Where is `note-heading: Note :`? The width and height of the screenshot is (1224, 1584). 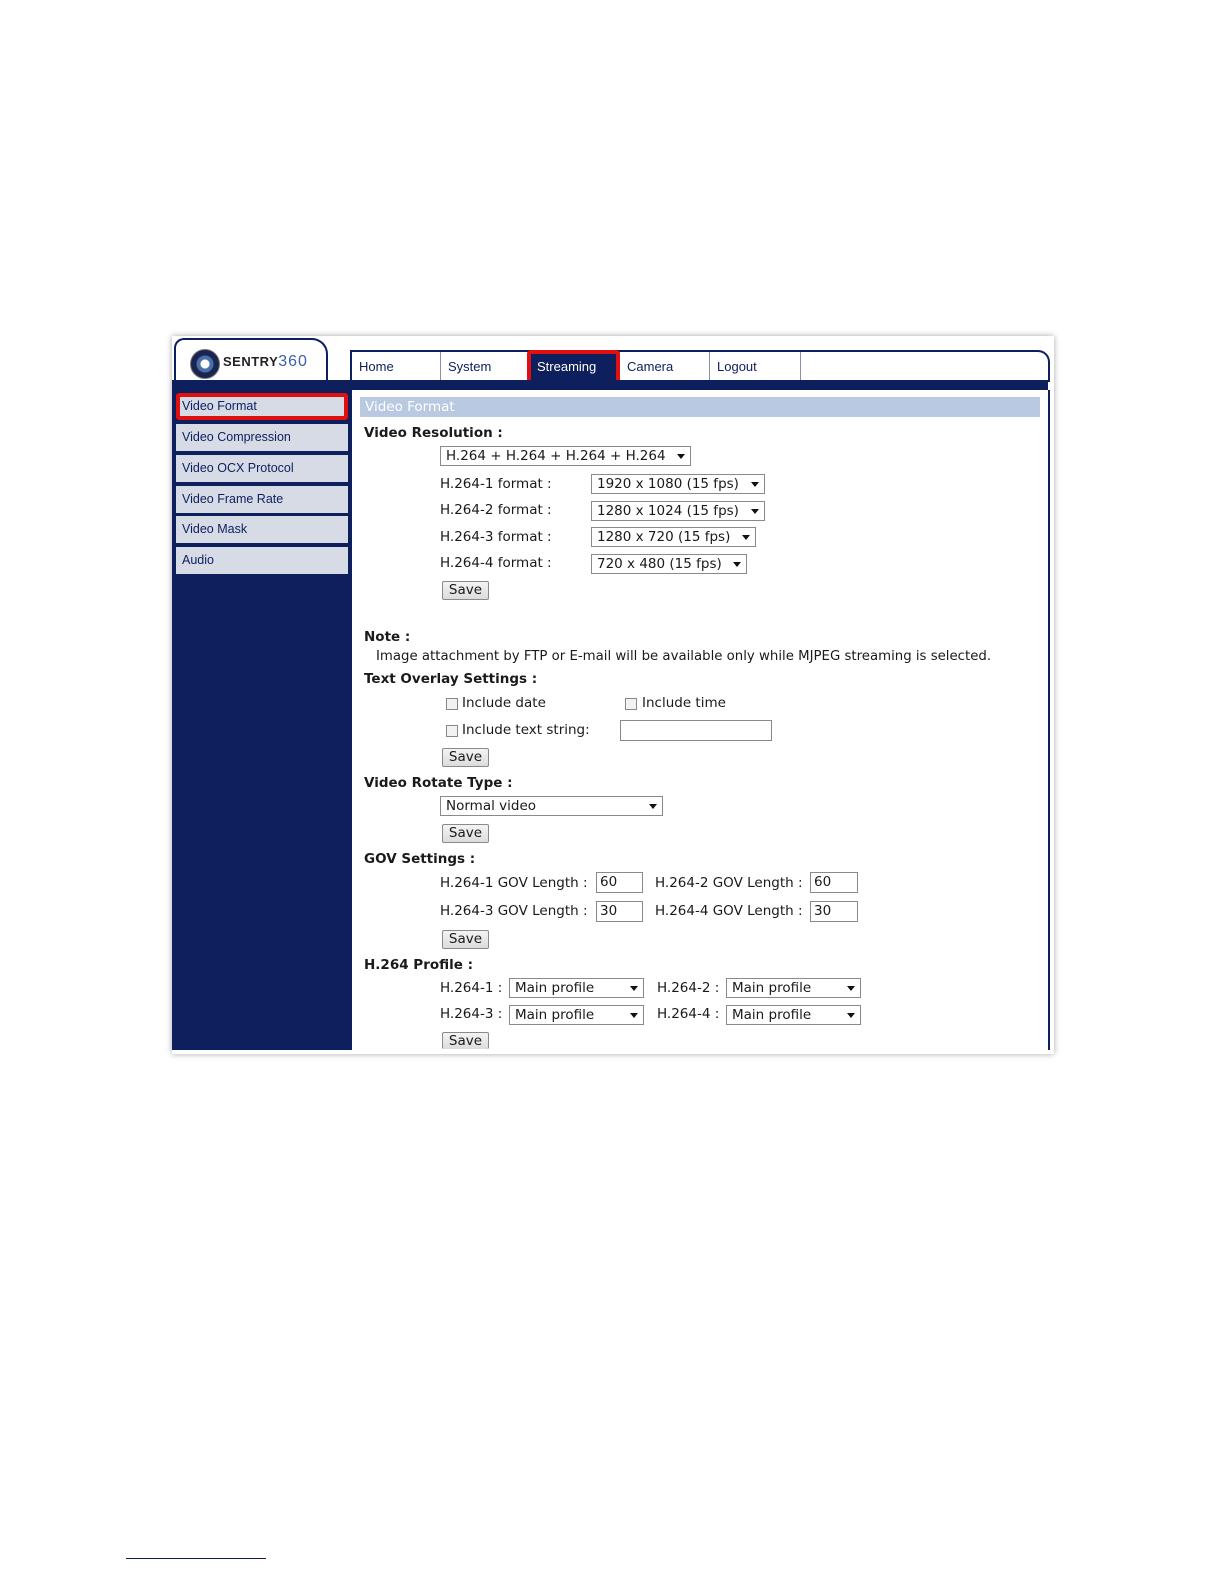 note-heading: Note : is located at coordinates (387, 637).